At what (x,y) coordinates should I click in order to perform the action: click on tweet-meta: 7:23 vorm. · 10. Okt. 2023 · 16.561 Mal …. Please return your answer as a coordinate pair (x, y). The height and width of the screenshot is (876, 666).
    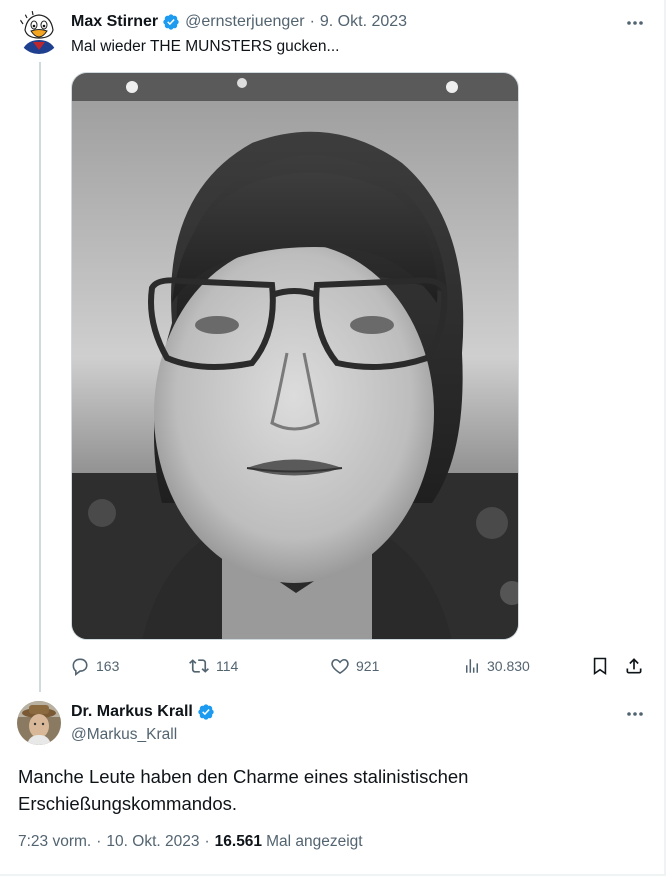
    Looking at the image, I should click on (190, 842).